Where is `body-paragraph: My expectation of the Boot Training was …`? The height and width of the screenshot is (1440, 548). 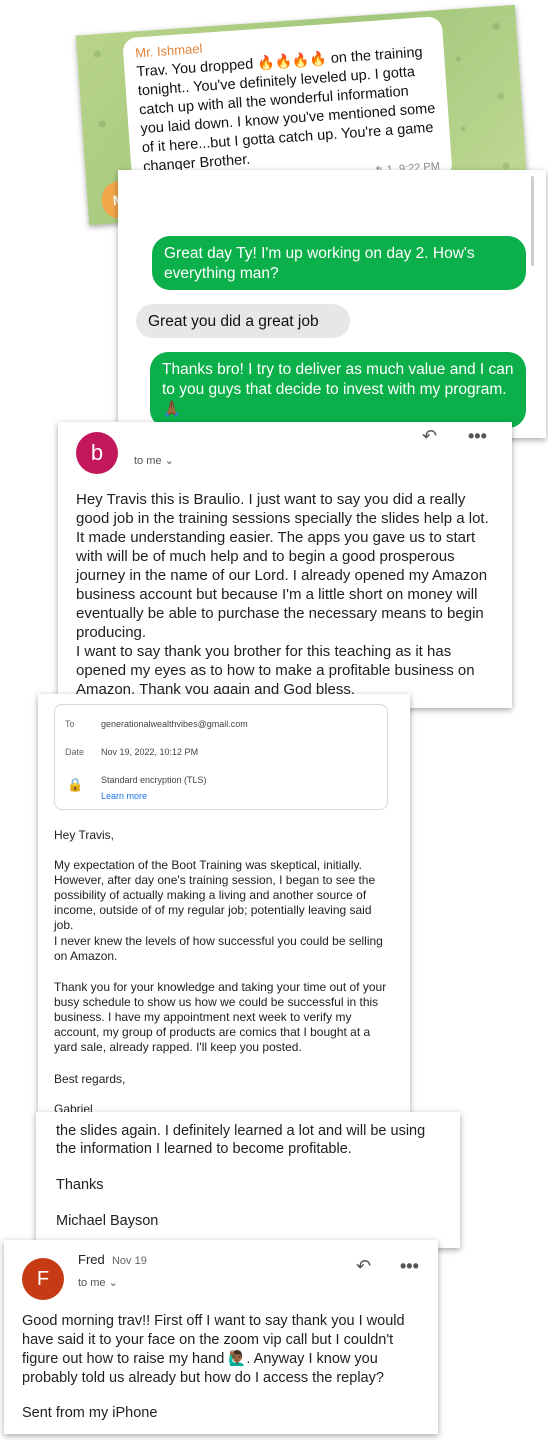 body-paragraph: My expectation of the Boot Training was … is located at coordinates (215, 895).